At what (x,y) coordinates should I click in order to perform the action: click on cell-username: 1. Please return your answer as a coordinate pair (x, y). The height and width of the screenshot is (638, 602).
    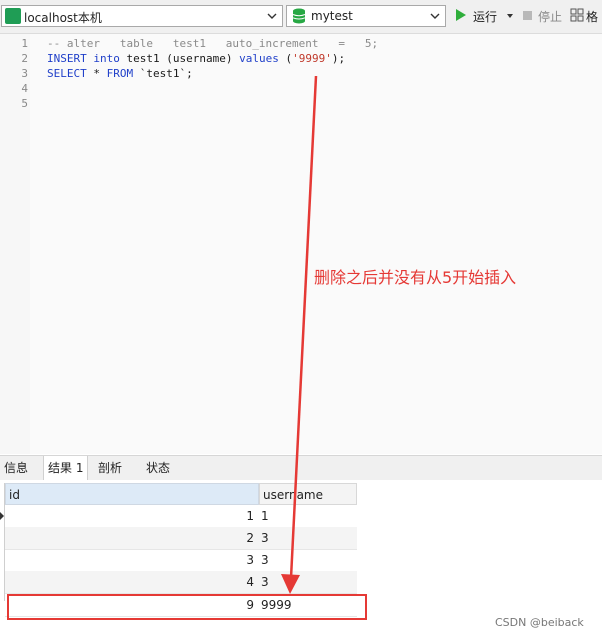
    Looking at the image, I should click on (265, 516).